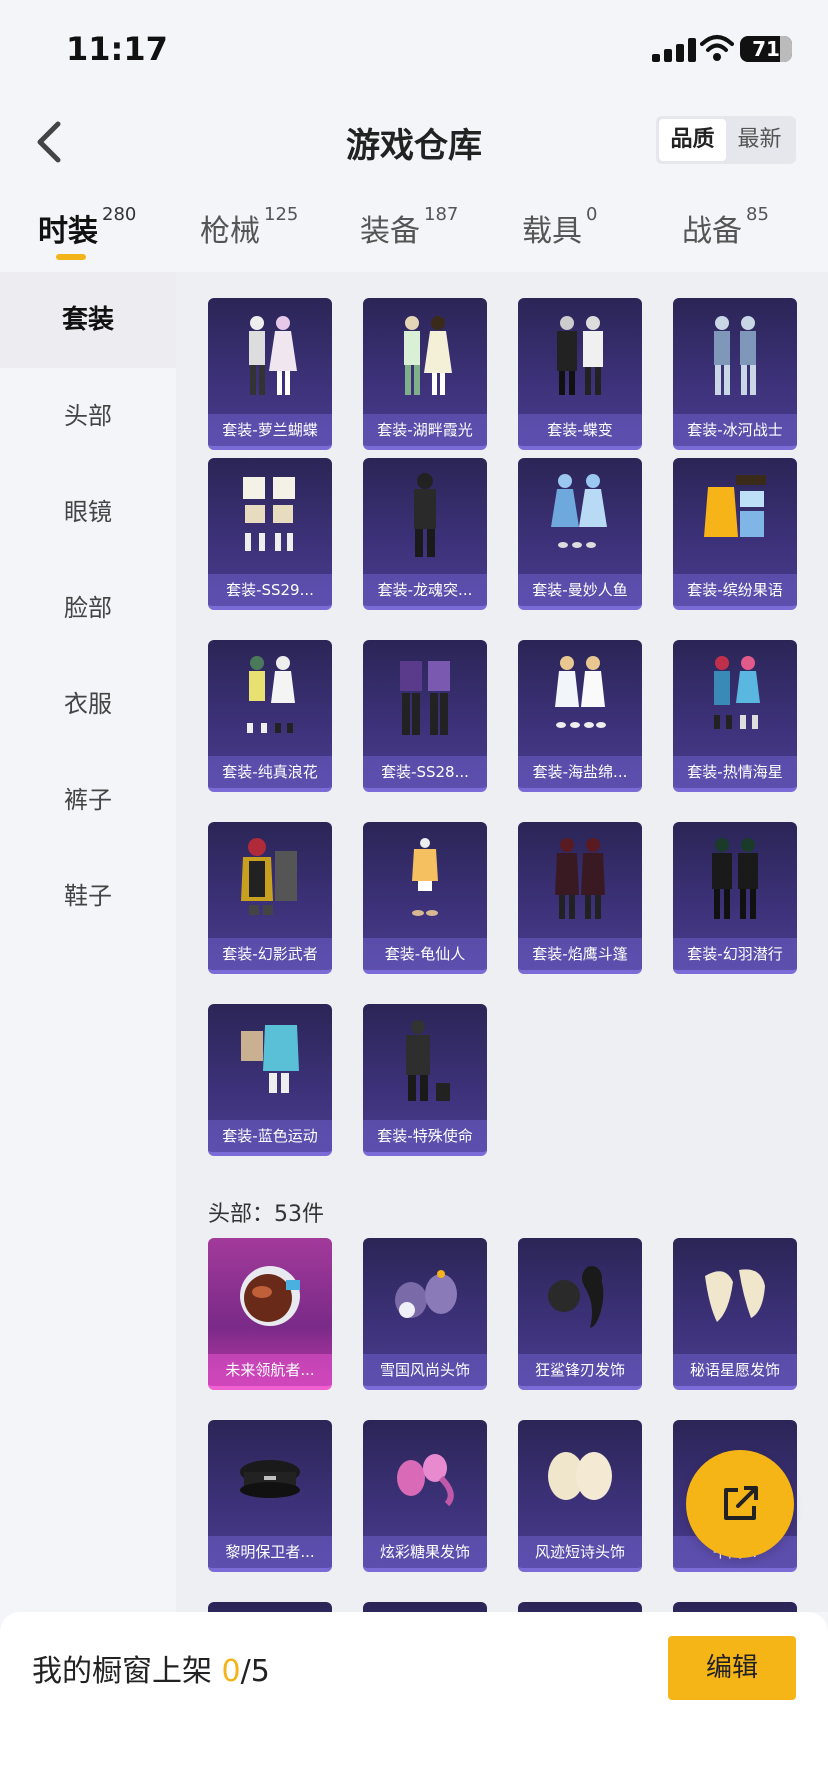  I want to click on item-label: 套装-缤纷果语, so click(735, 590).